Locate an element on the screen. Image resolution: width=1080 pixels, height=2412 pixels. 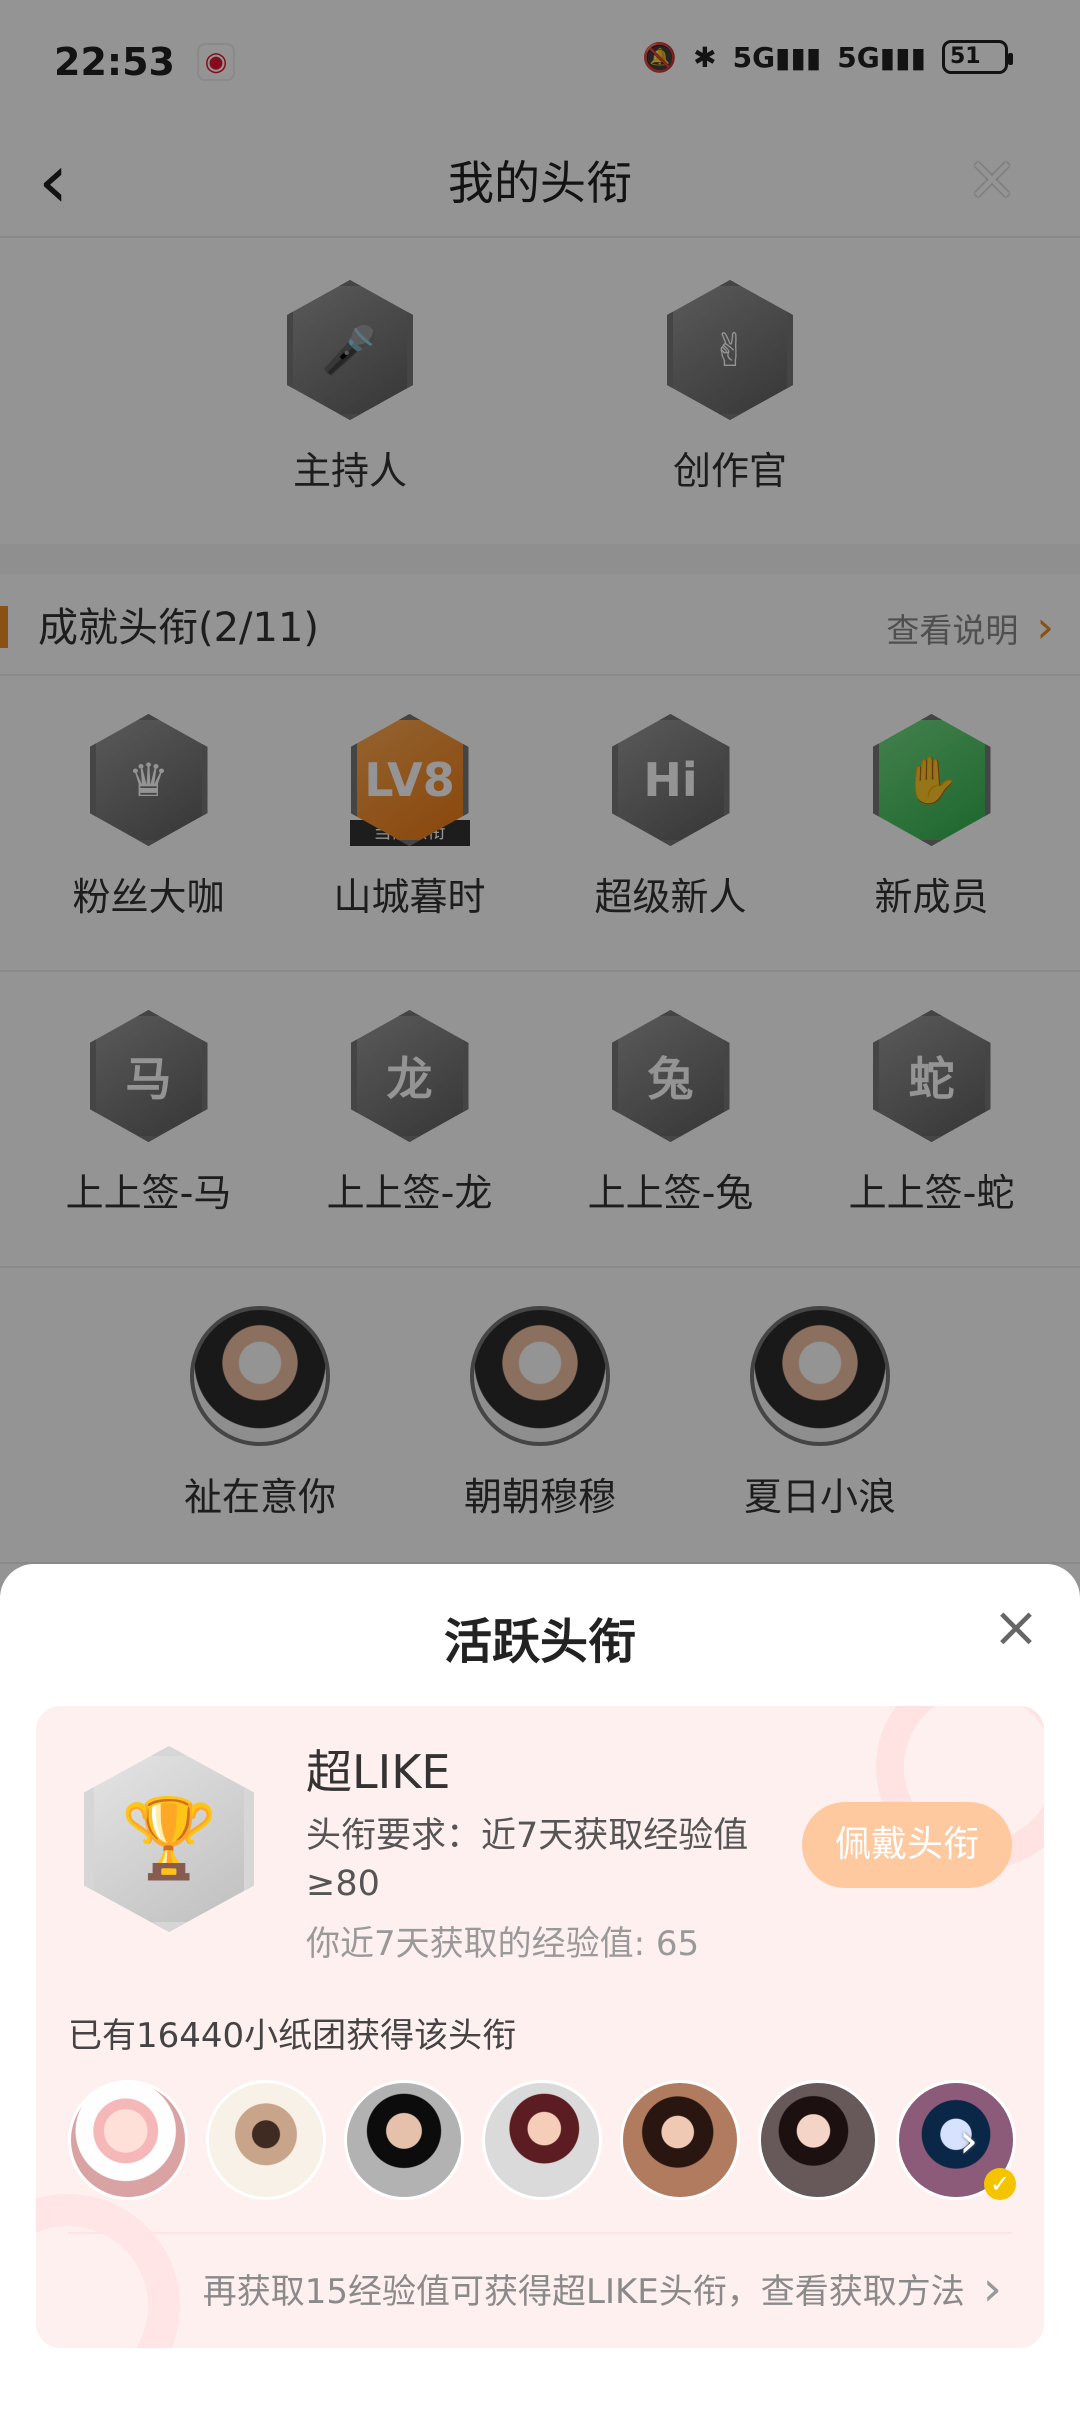
owner-avatars: › is located at coordinates (542, 2140).